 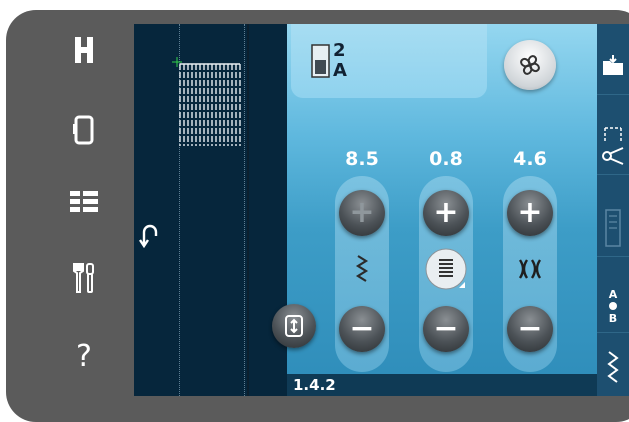 What do you see at coordinates (613, 368) in the screenshot?
I see `stitch-play-icon` at bounding box center [613, 368].